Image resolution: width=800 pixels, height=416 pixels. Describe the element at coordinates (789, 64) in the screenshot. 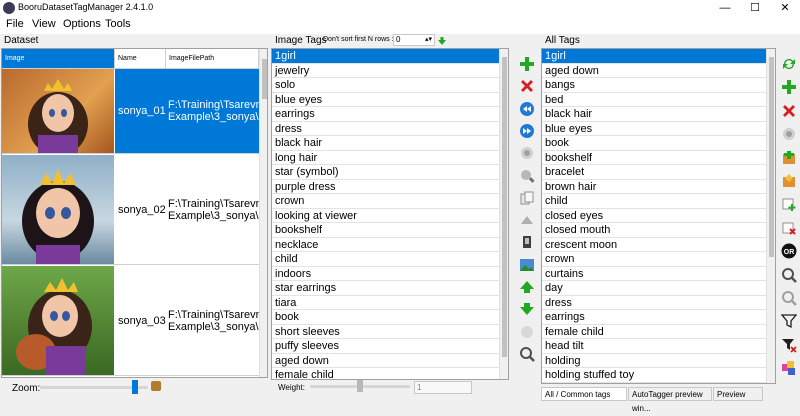

I see `refresh-icon` at that location.